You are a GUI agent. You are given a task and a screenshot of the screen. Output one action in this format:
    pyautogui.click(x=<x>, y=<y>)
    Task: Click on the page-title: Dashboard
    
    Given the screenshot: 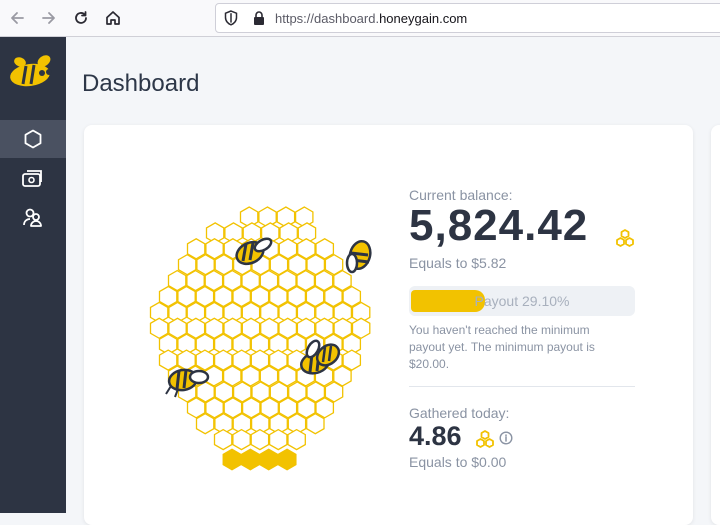 What is the action you would take?
    pyautogui.click(x=141, y=83)
    